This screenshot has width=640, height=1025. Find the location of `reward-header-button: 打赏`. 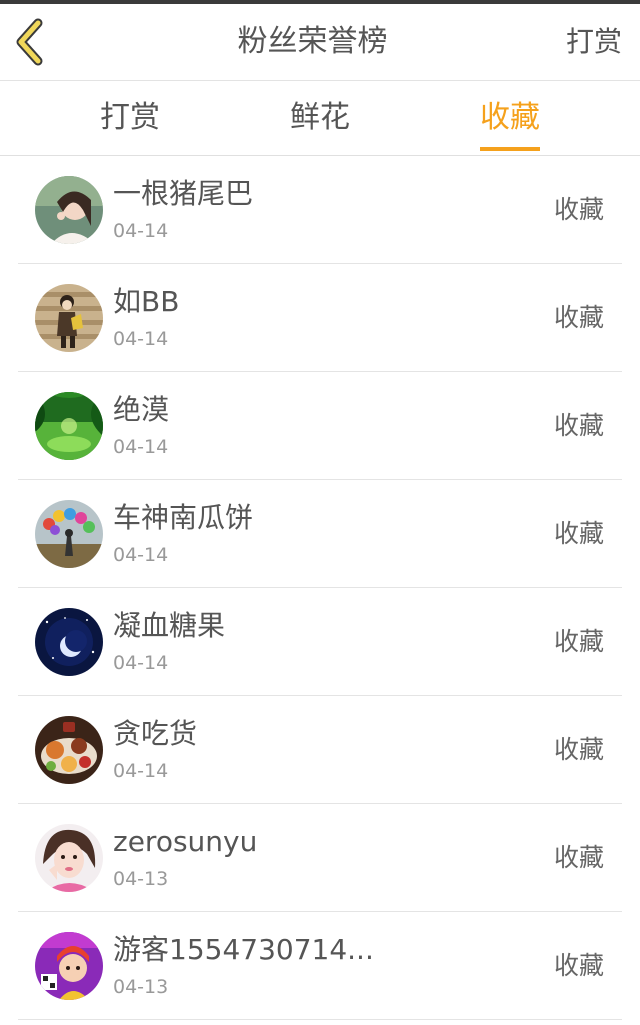

reward-header-button: 打赏 is located at coordinates (594, 42).